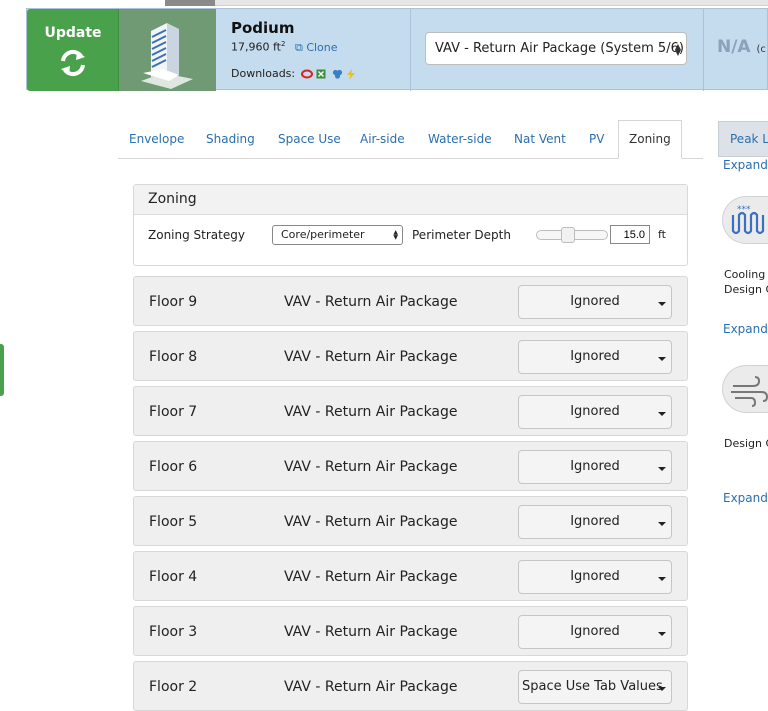 The image size is (768, 711). I want to click on tab-space-use: Space Use, so click(309, 139).